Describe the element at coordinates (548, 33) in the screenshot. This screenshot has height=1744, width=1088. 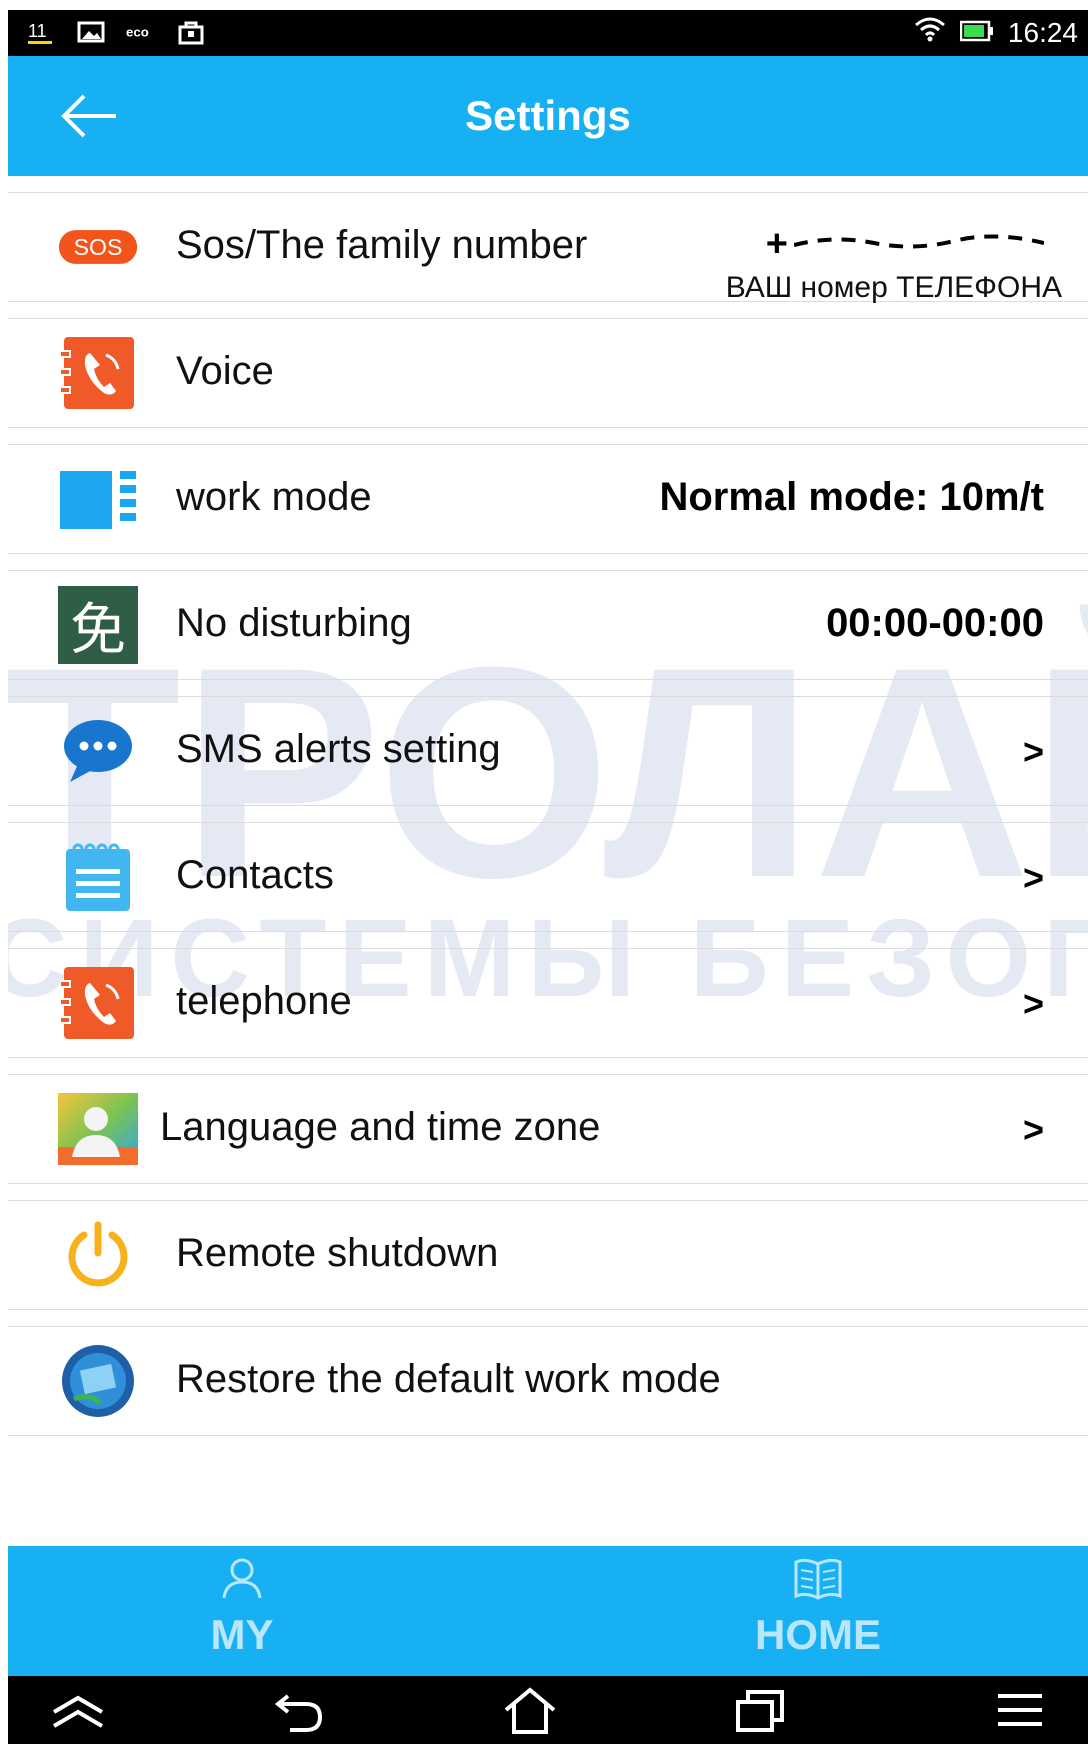
I see `status-bar: 11 eco 16:24` at that location.